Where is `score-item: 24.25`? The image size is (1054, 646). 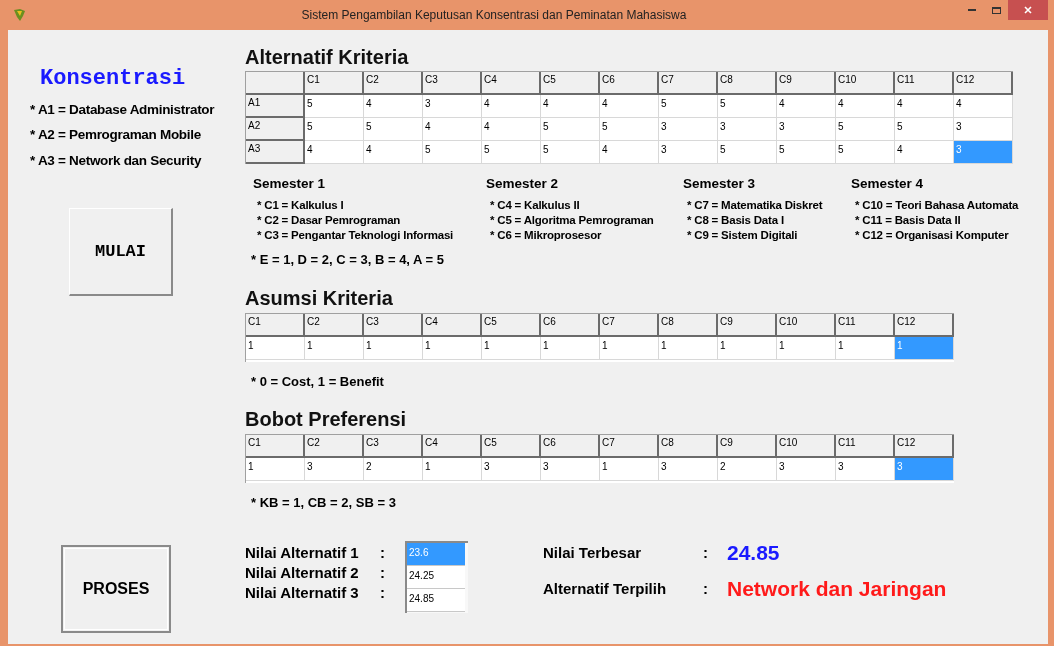 score-item: 24.25 is located at coordinates (436, 577).